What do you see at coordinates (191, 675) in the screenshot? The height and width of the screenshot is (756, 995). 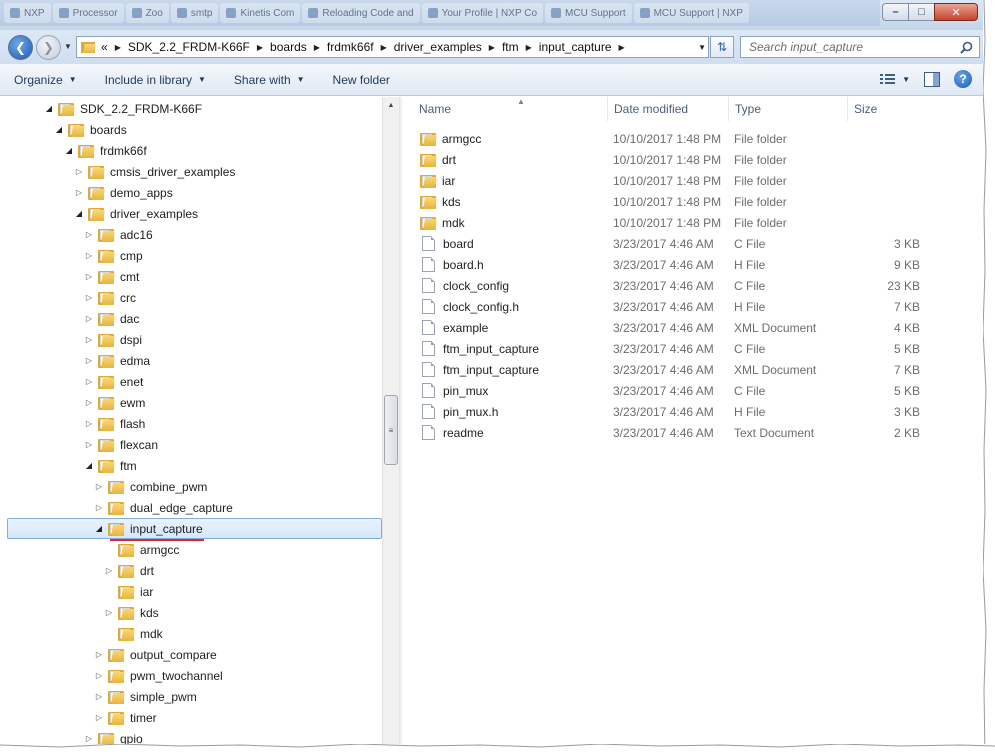 I see `tree-item: ▷ pwm_twochannel` at bounding box center [191, 675].